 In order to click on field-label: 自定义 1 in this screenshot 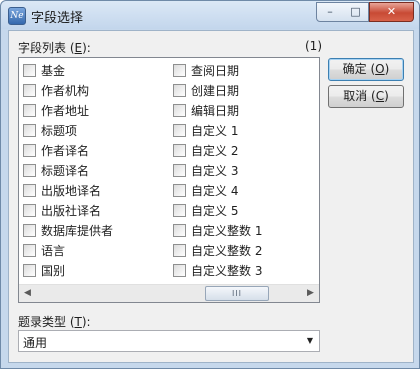, I will do `click(215, 131)`.